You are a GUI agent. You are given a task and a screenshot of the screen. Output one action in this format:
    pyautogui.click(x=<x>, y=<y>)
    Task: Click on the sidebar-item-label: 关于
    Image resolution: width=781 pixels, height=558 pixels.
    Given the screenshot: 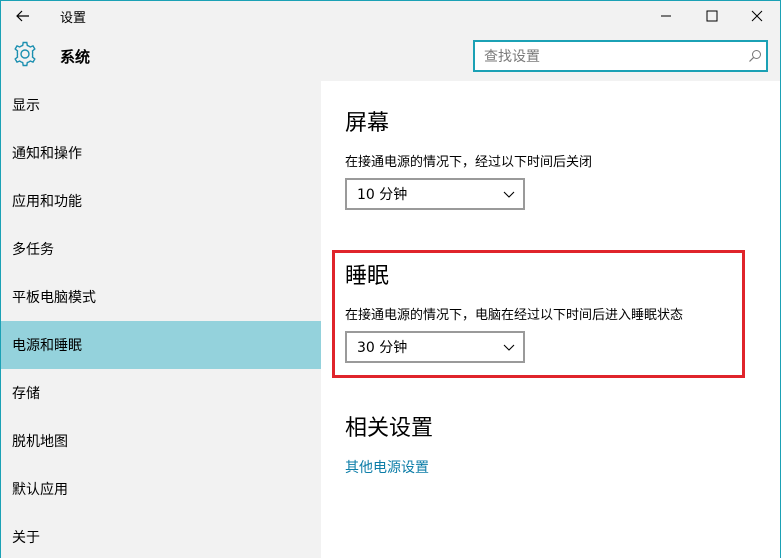 What is the action you would take?
    pyautogui.click(x=26, y=538)
    